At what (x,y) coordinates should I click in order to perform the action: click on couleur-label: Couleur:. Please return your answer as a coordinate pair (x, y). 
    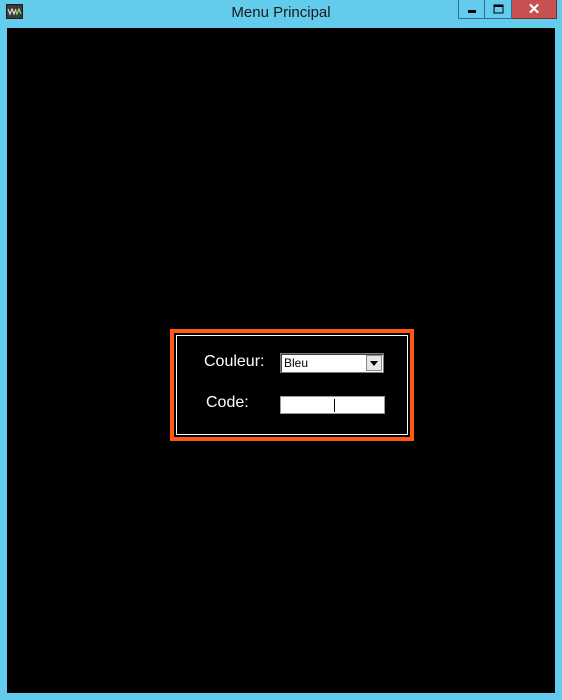
    Looking at the image, I should click on (234, 361).